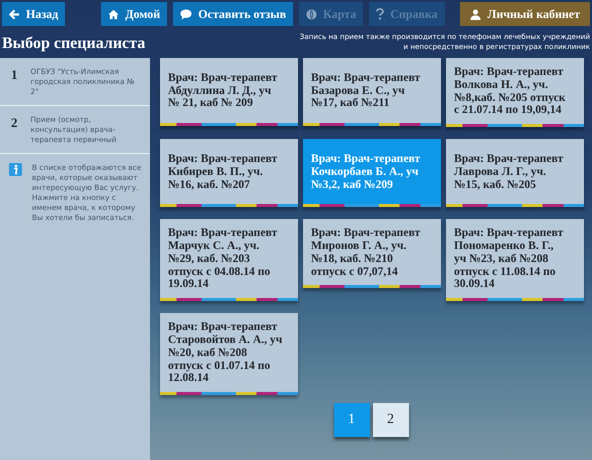 The height and width of the screenshot is (460, 592). What do you see at coordinates (372, 253) in the screenshot?
I see `doctor-button: Врач: Врач-терапевт Миронов Г. А., уч. №18, каб. №210 отпуск с 07,07,14` at bounding box center [372, 253].